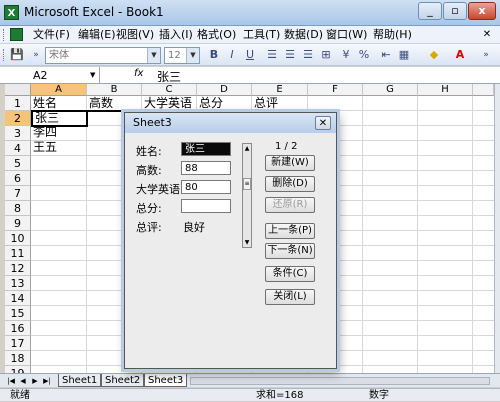 The image size is (500, 402). I want to click on column-header-g: G, so click(390, 90).